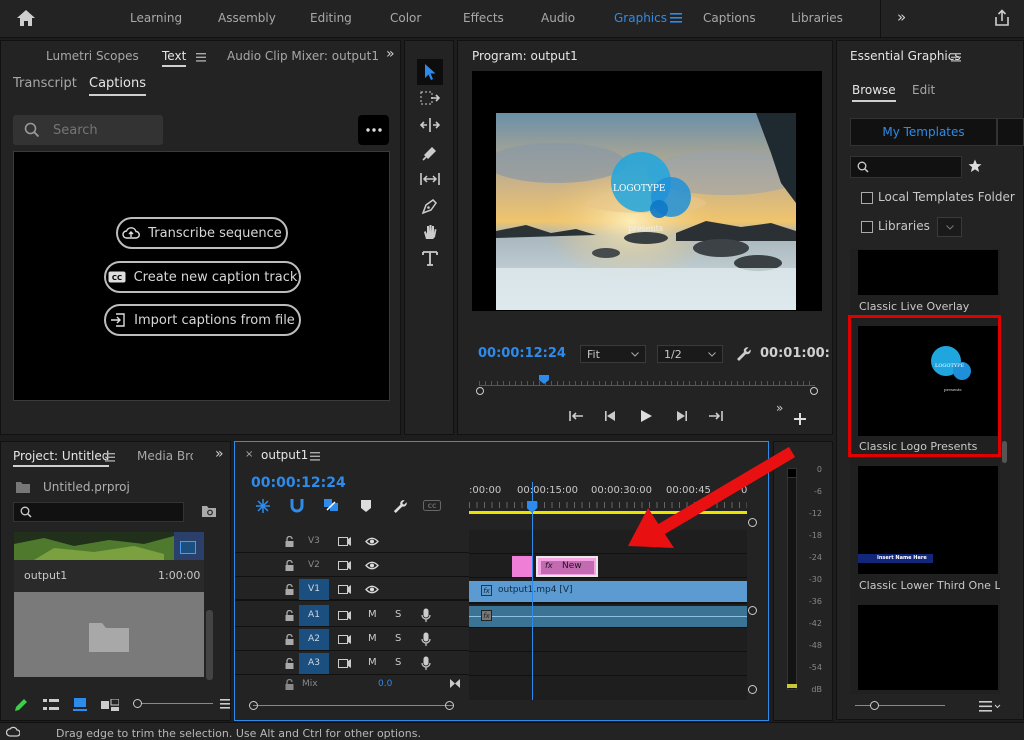 The image size is (1024, 740). I want to click on eg-search-input, so click(906, 167).